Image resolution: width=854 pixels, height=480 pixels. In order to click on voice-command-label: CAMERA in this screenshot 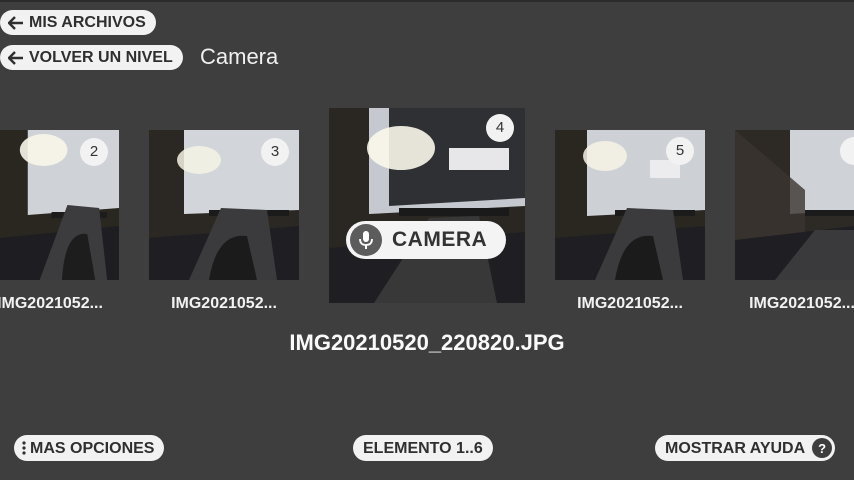, I will do `click(440, 239)`.